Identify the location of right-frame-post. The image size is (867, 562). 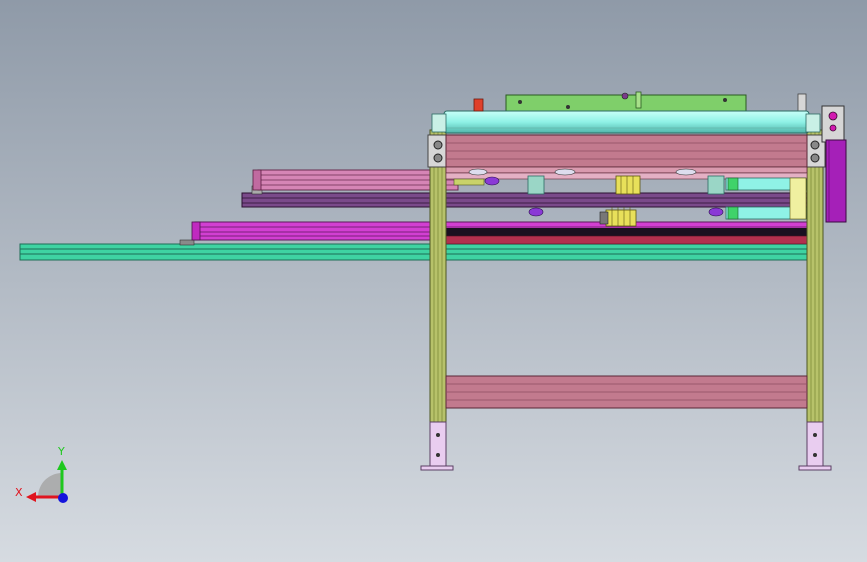
(815, 276).